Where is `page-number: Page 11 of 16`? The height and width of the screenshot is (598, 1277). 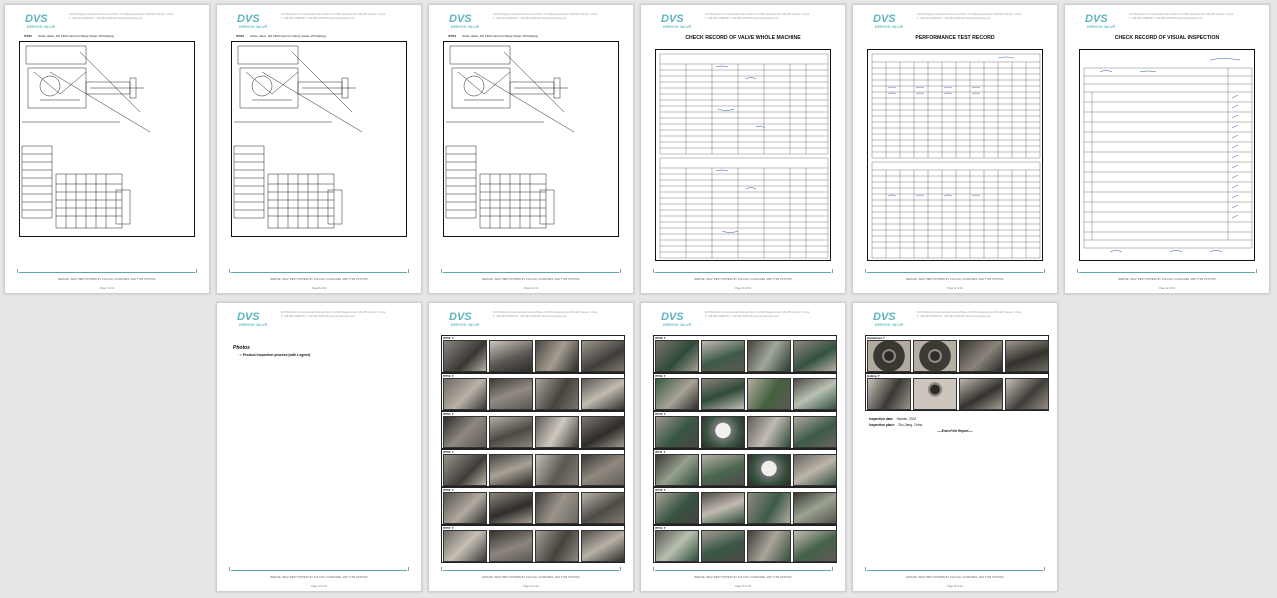
page-number: Page 11 of 16 is located at coordinates (955, 288).